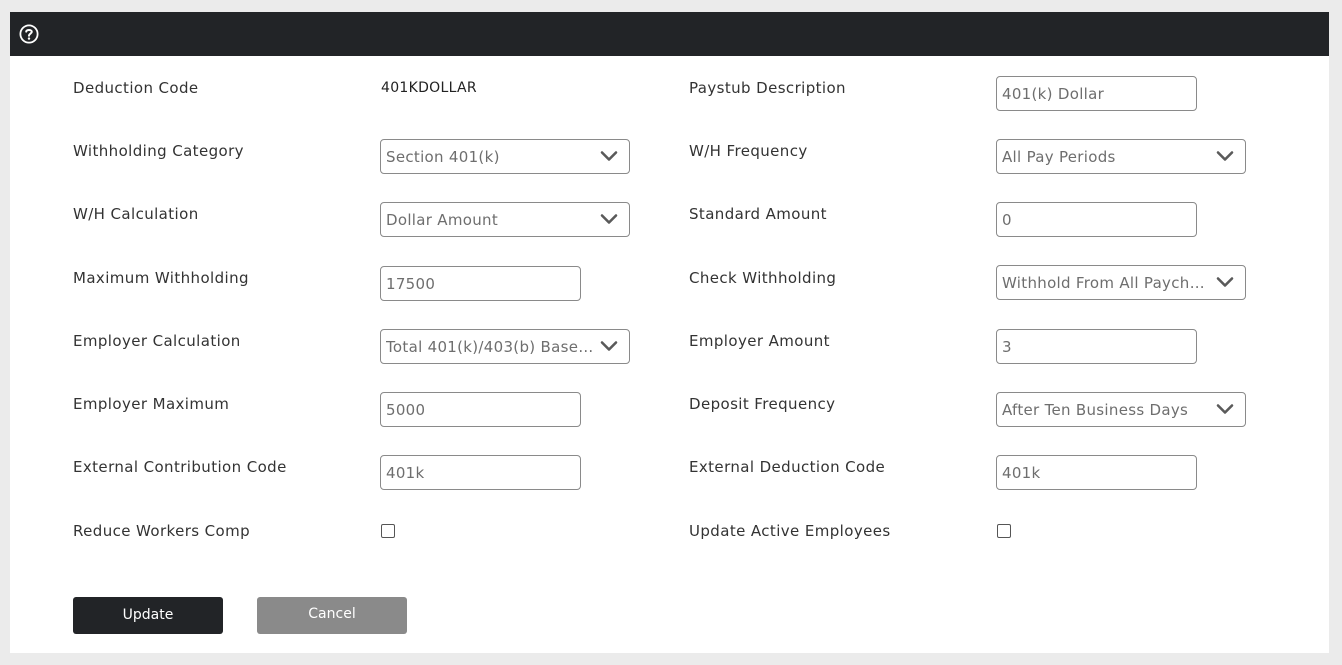  What do you see at coordinates (1096, 93) in the screenshot?
I see `paystub-description-input` at bounding box center [1096, 93].